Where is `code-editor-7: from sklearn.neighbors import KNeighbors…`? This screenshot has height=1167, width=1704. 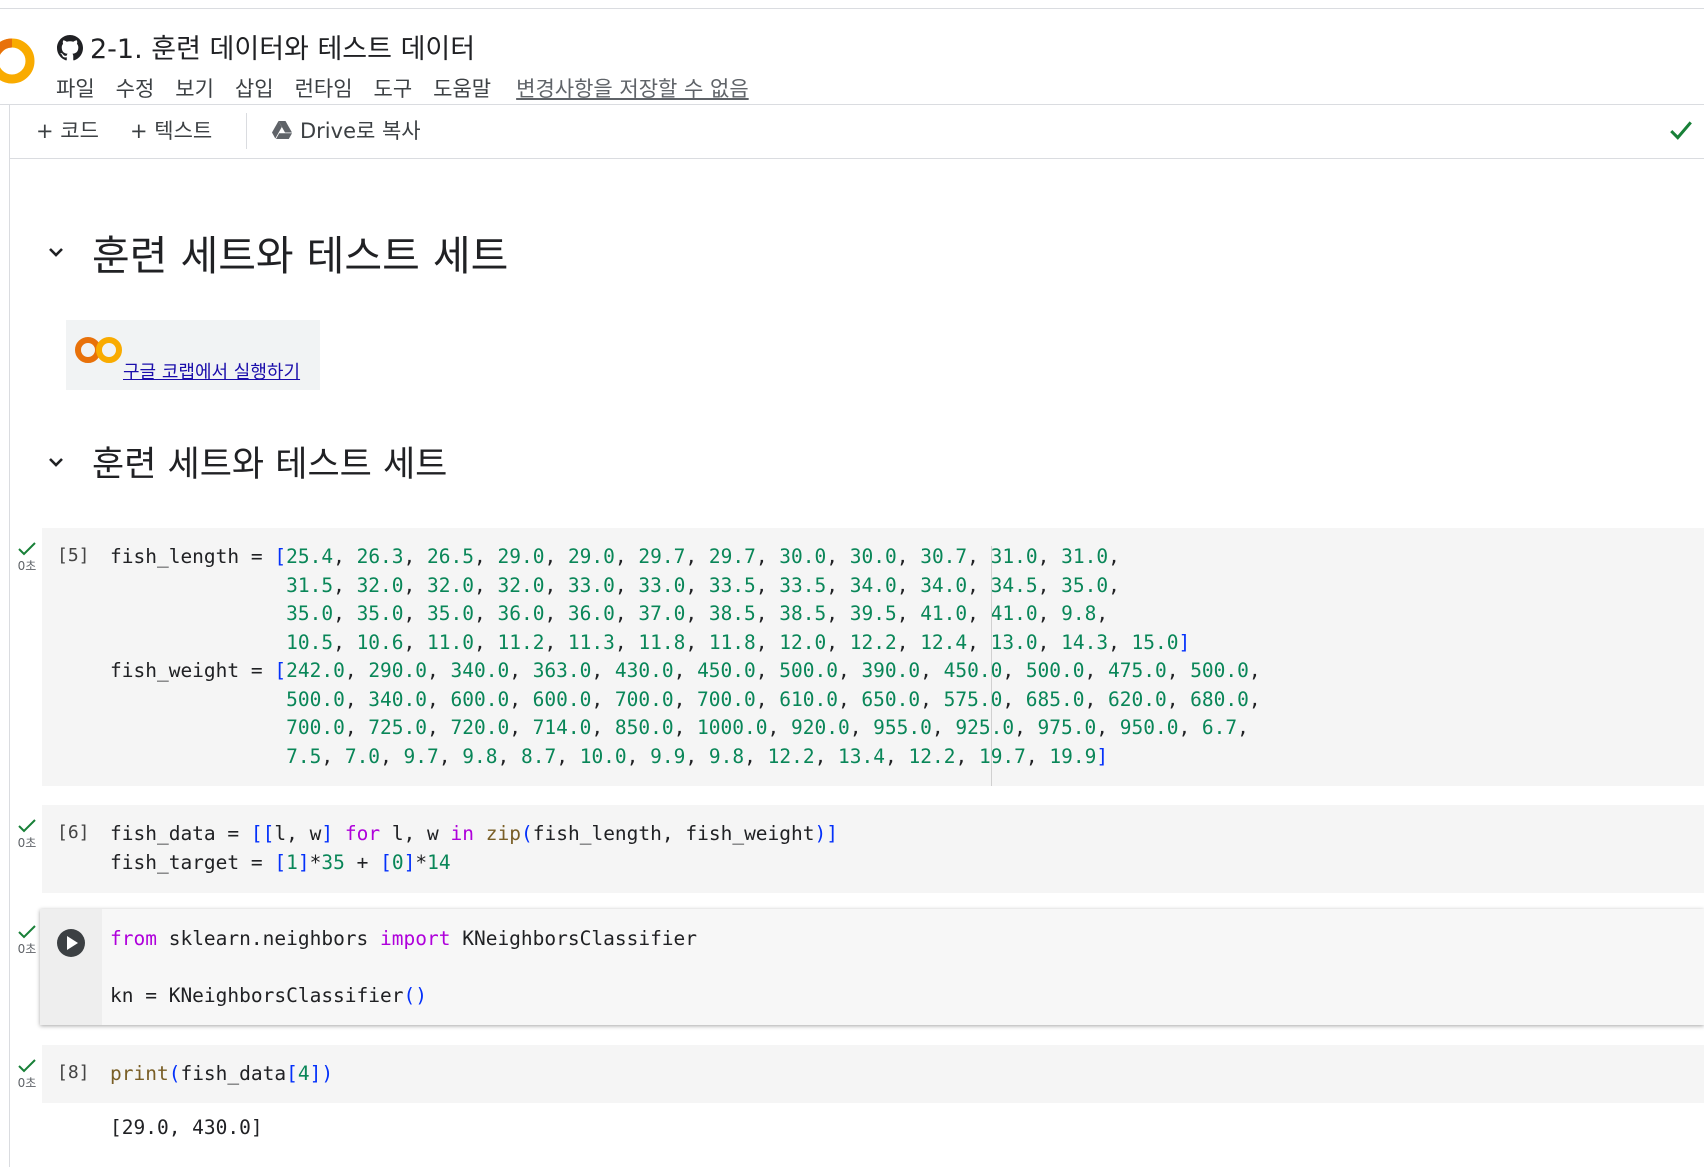
code-editor-7: from sklearn.neighbors import KNeighbors… is located at coordinates (403, 968).